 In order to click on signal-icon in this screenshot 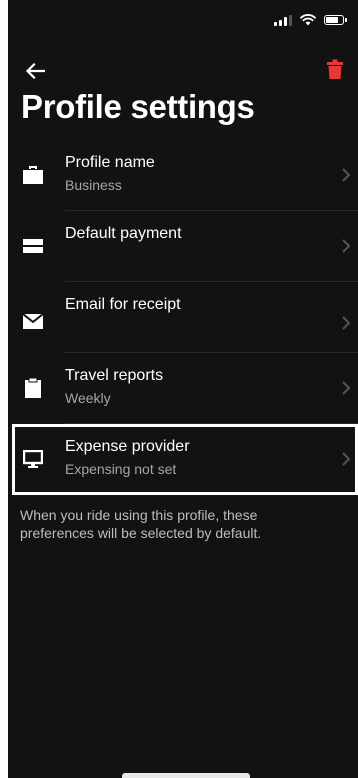, I will do `click(283, 20)`.